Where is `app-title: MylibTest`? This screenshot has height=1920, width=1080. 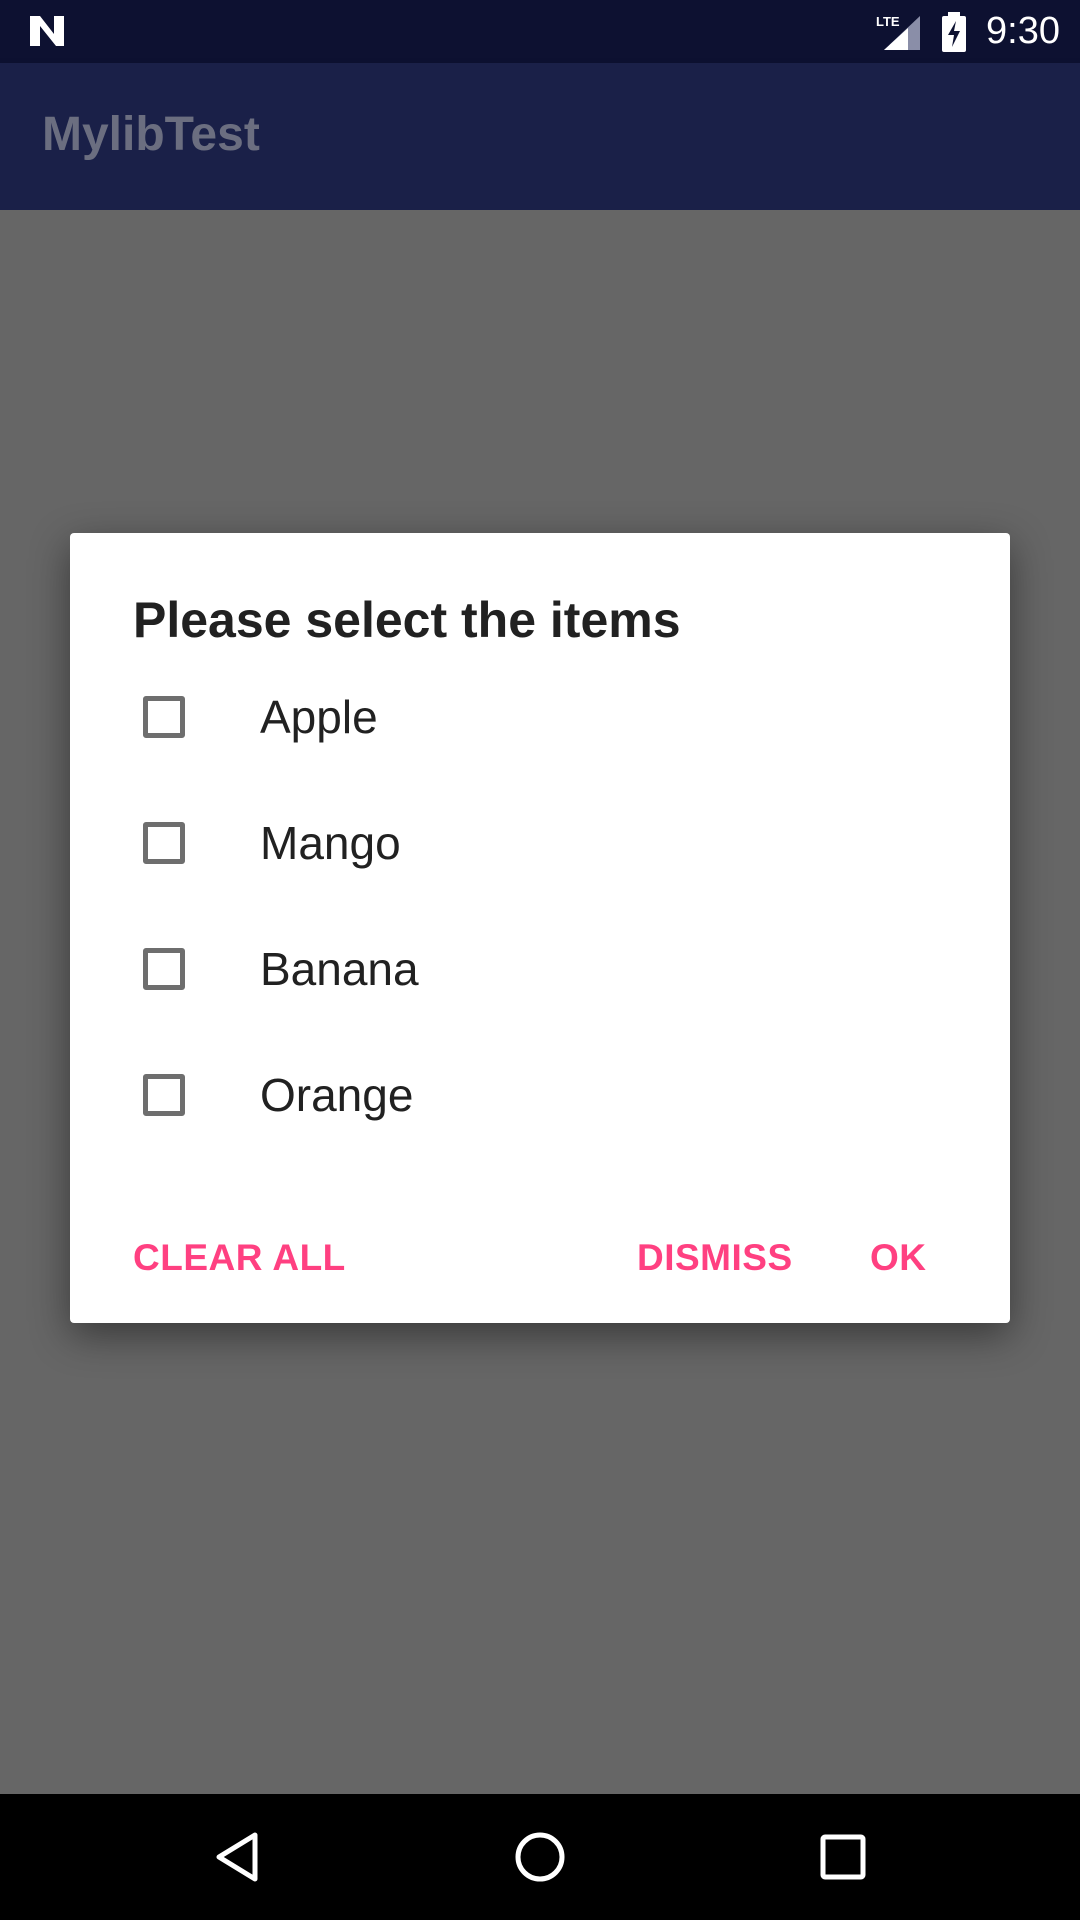 app-title: MylibTest is located at coordinates (151, 134).